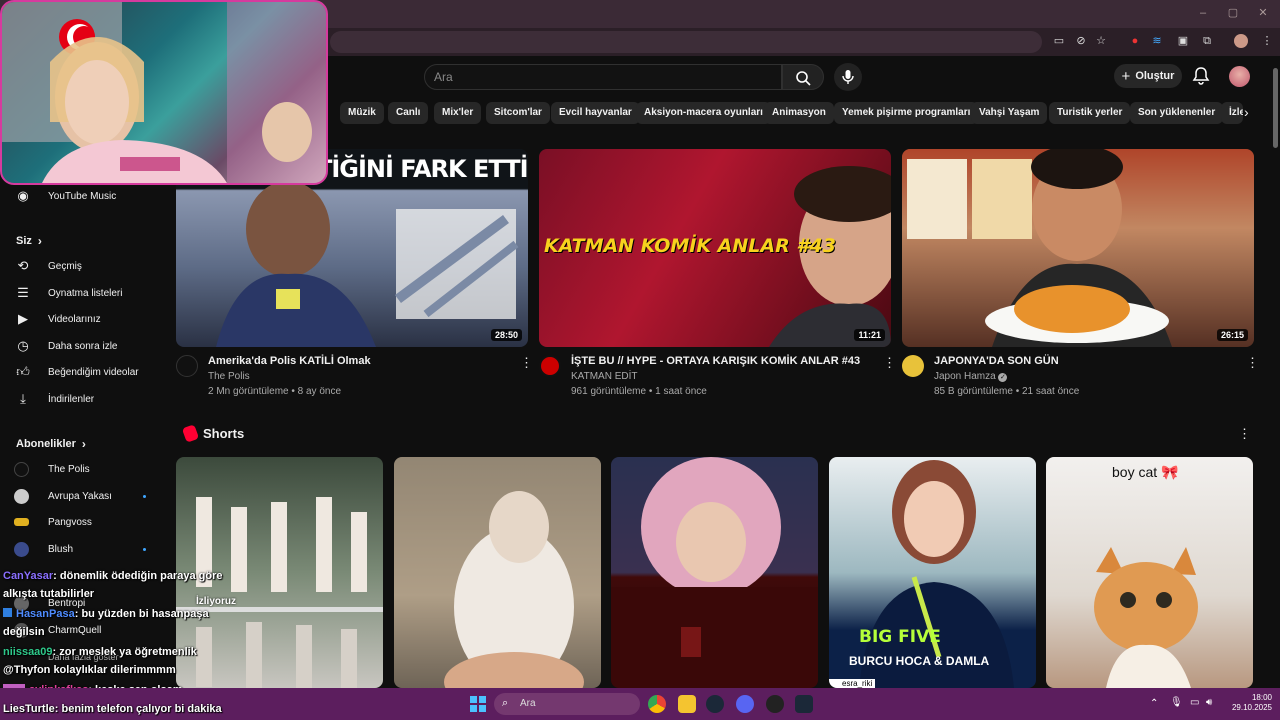  What do you see at coordinates (229, 376) in the screenshot?
I see `video-channel: The Polis` at bounding box center [229, 376].